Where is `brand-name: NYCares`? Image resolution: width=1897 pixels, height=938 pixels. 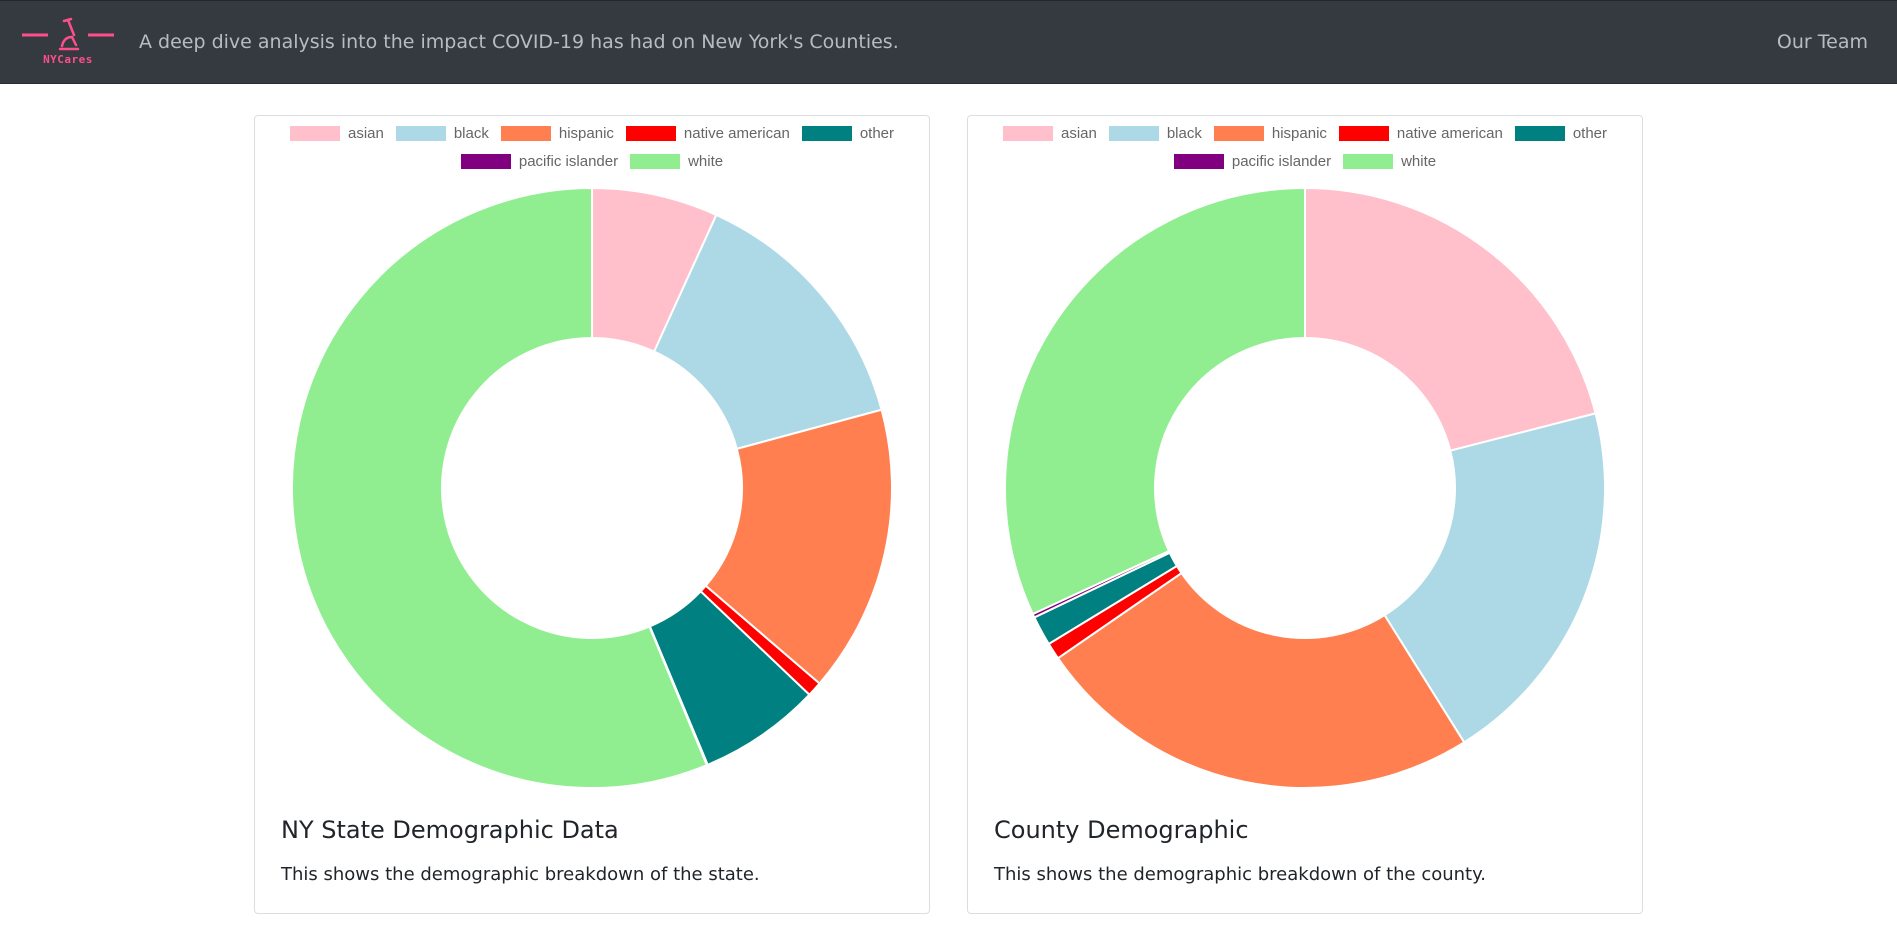 brand-name: NYCares is located at coordinates (68, 59).